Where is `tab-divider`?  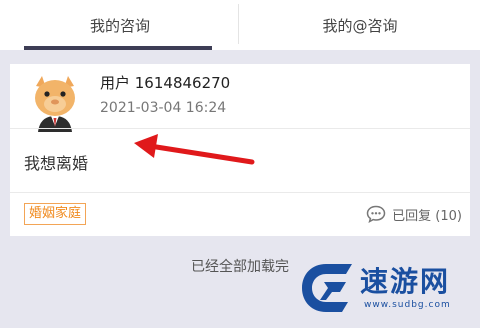 tab-divider is located at coordinates (238, 24).